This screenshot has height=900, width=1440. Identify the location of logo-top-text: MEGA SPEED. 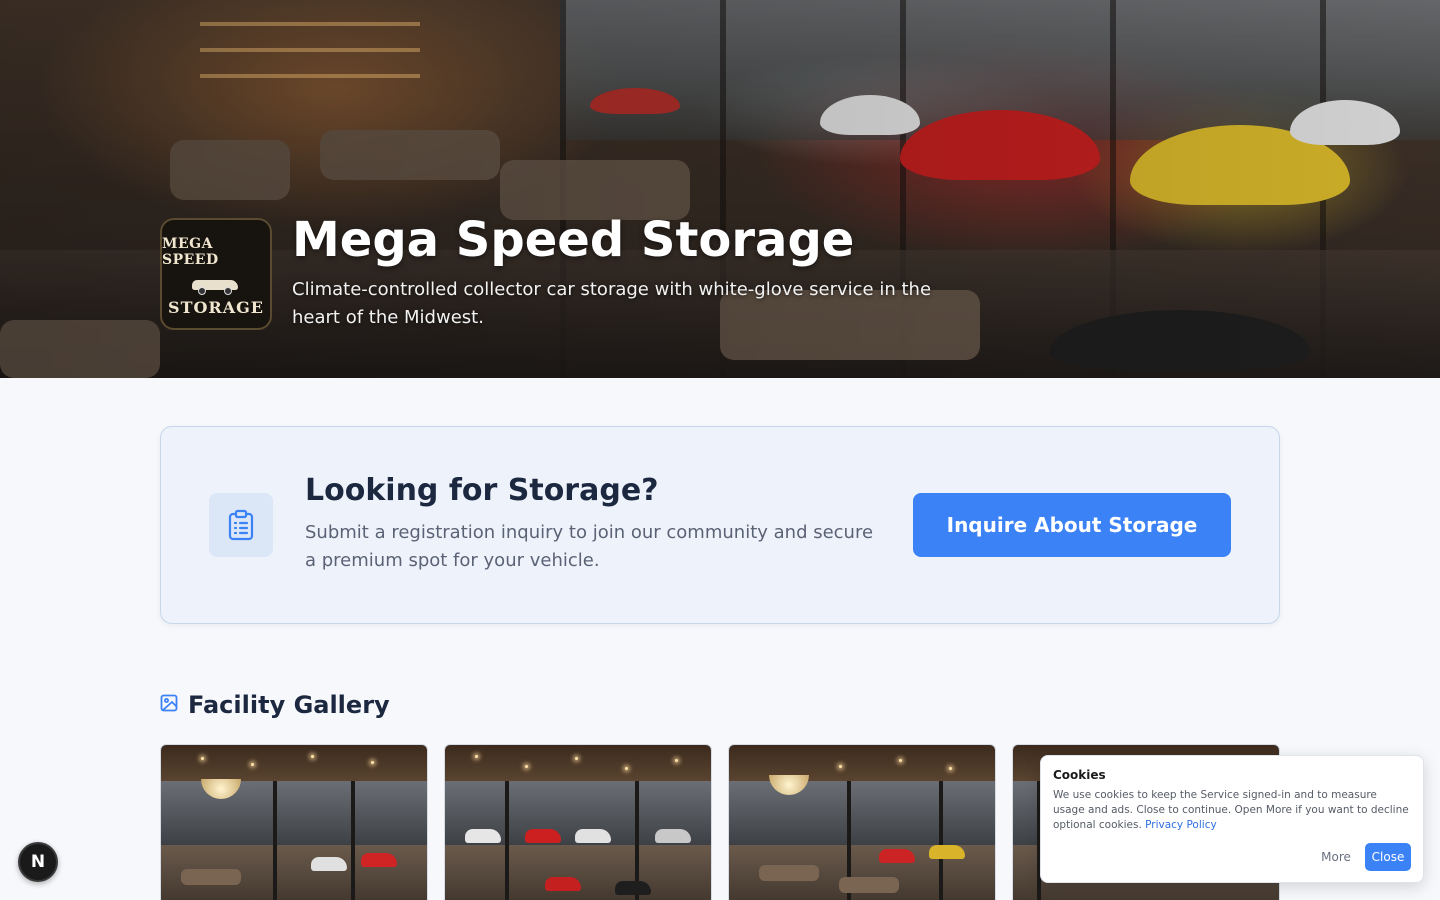
(190, 251).